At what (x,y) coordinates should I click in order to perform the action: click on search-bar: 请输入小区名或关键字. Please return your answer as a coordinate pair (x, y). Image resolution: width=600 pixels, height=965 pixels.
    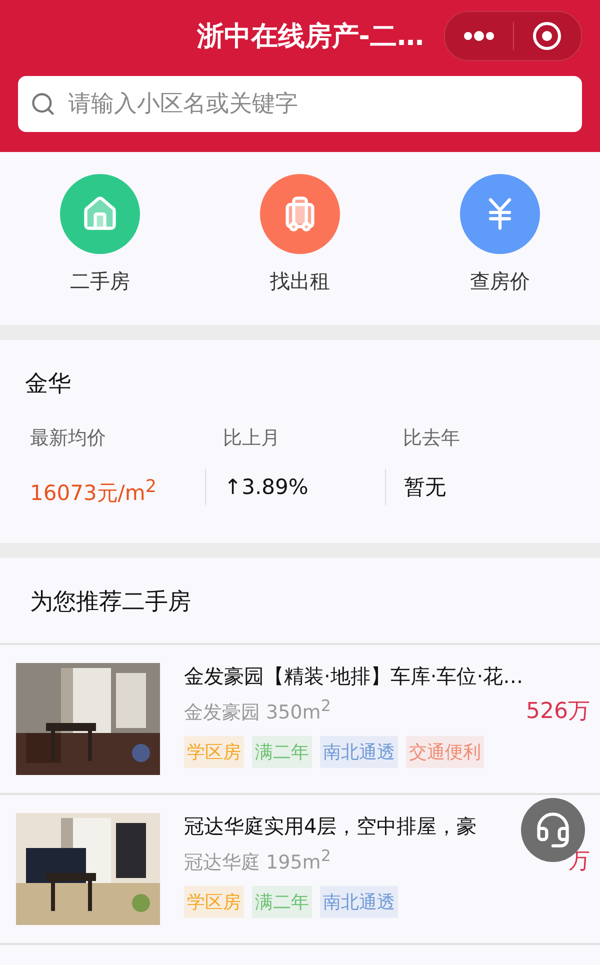
    Looking at the image, I should click on (300, 104).